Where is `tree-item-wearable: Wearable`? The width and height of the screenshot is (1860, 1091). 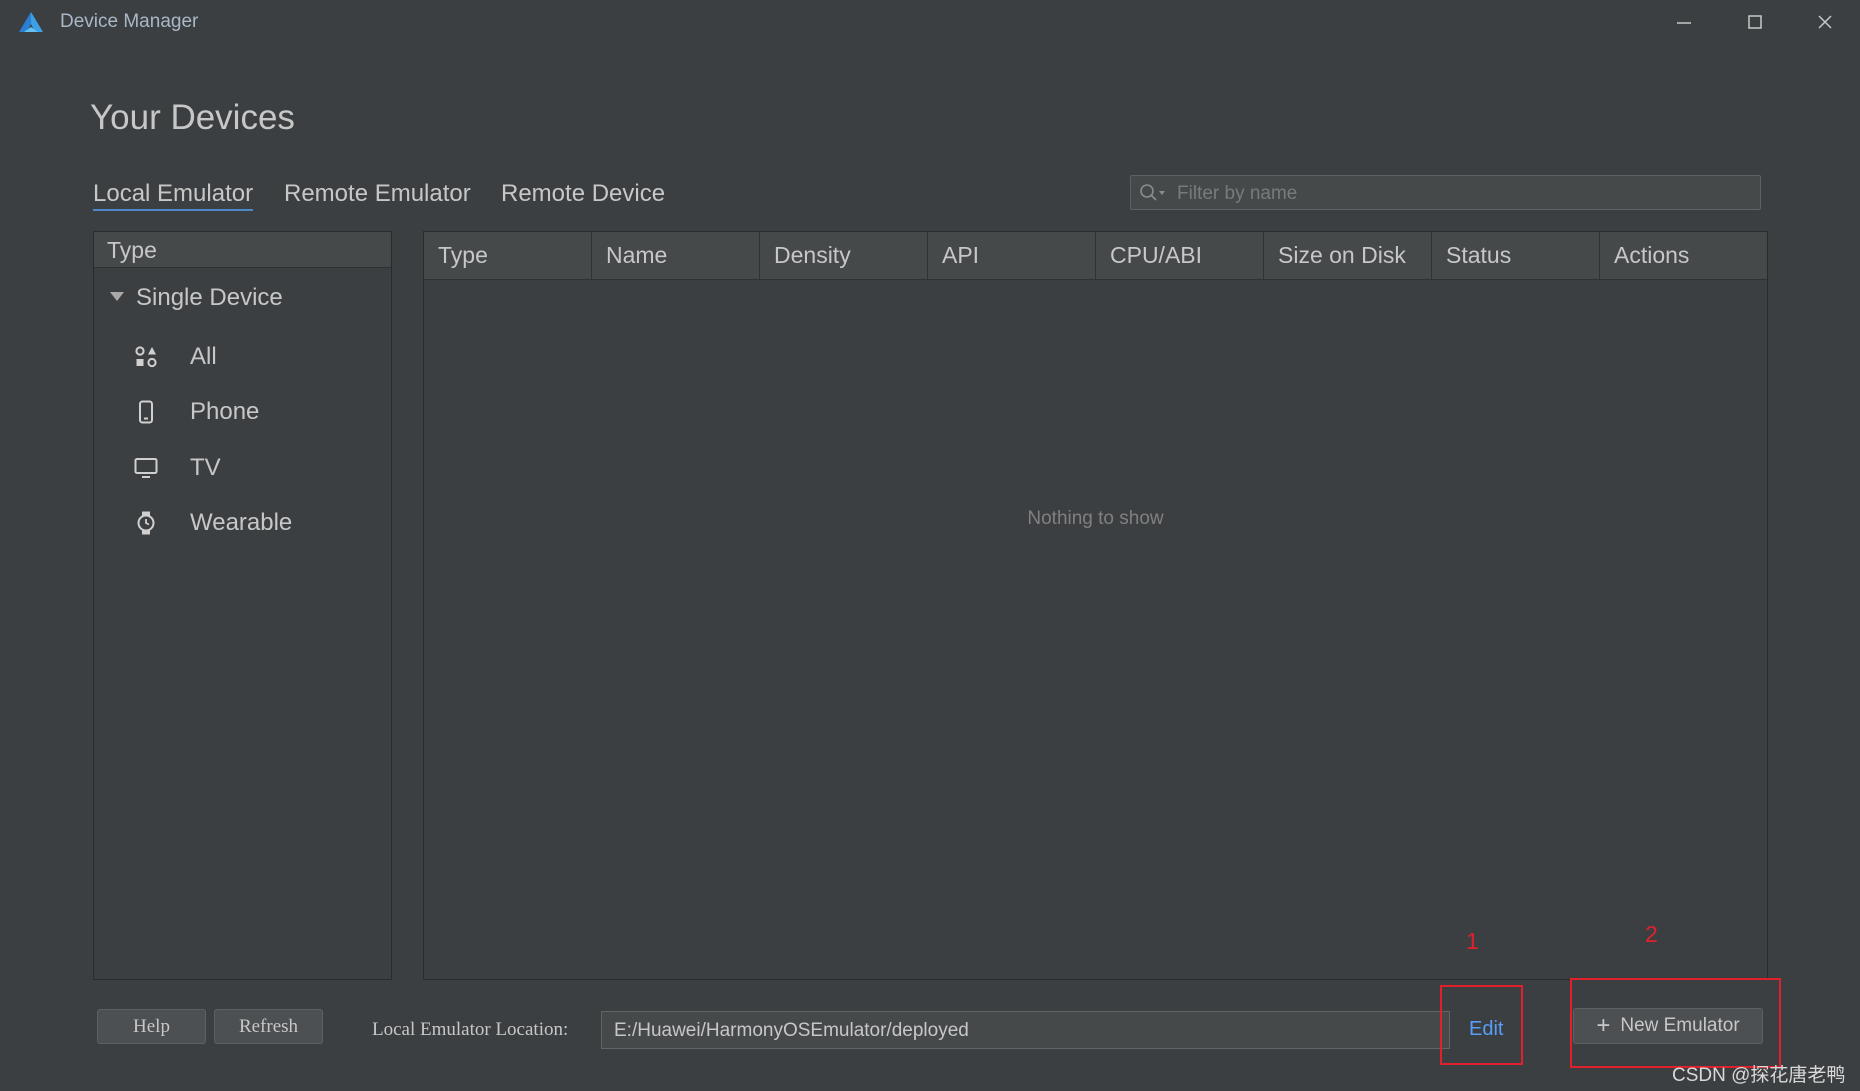
tree-item-wearable: Wearable is located at coordinates (254, 524).